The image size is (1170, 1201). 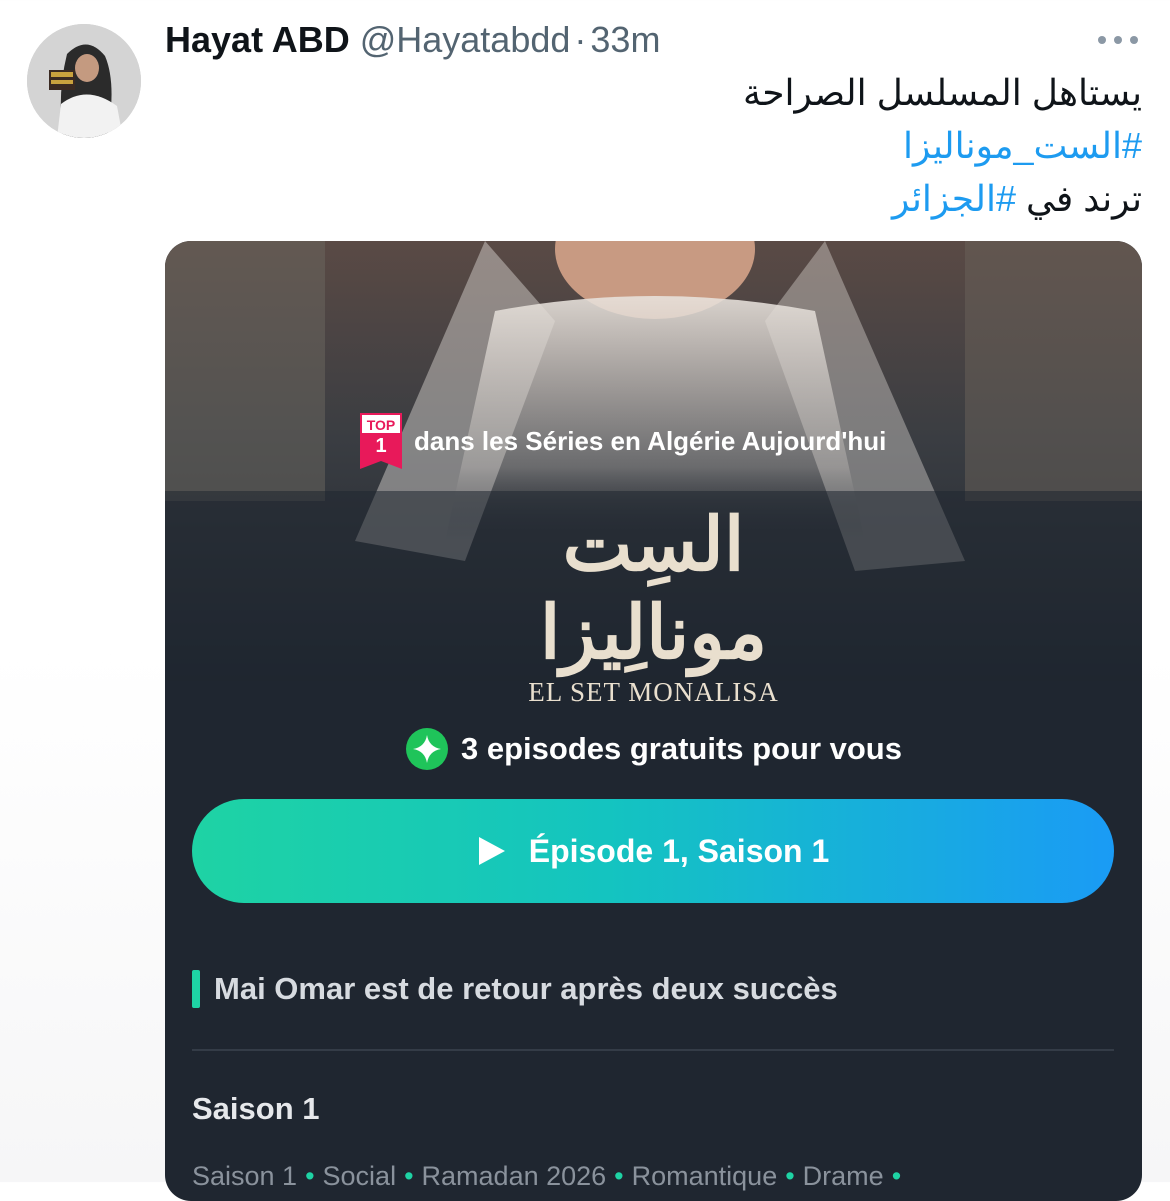 What do you see at coordinates (526, 988) in the screenshot?
I see `tagline-text: Mai Omar est de retour après deux succès` at bounding box center [526, 988].